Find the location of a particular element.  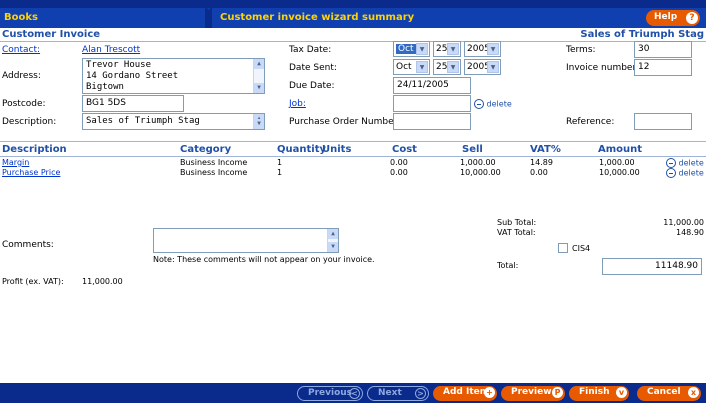

terms-label: Terms: is located at coordinates (581, 50).